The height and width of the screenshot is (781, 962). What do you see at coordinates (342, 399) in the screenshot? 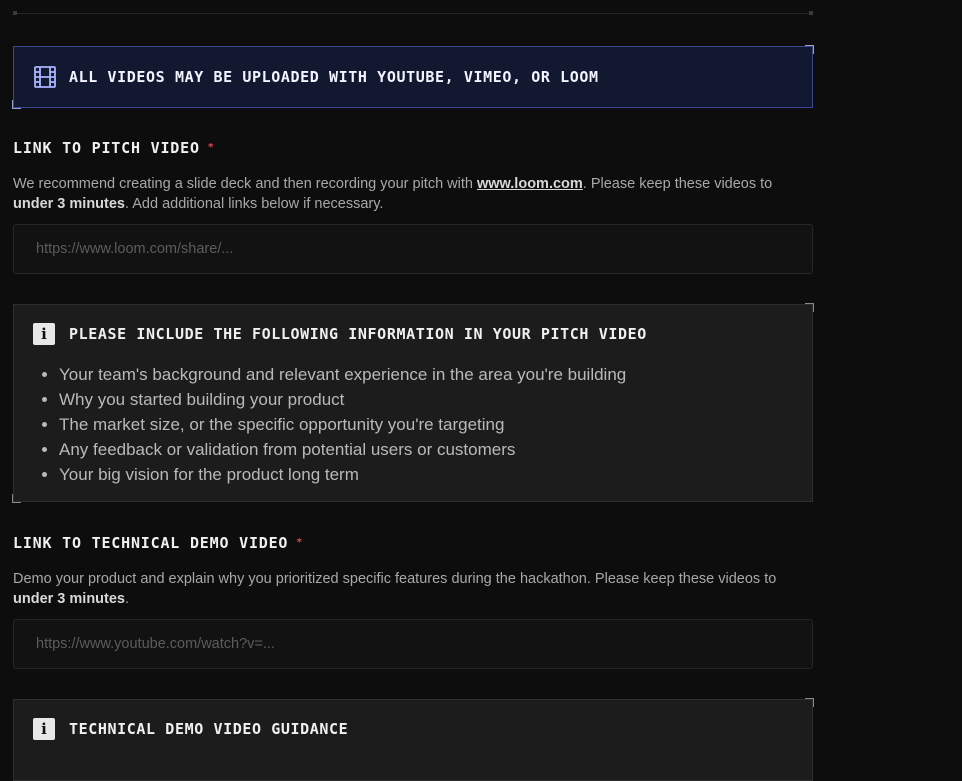
I see `list-item: Why you started building your product` at bounding box center [342, 399].